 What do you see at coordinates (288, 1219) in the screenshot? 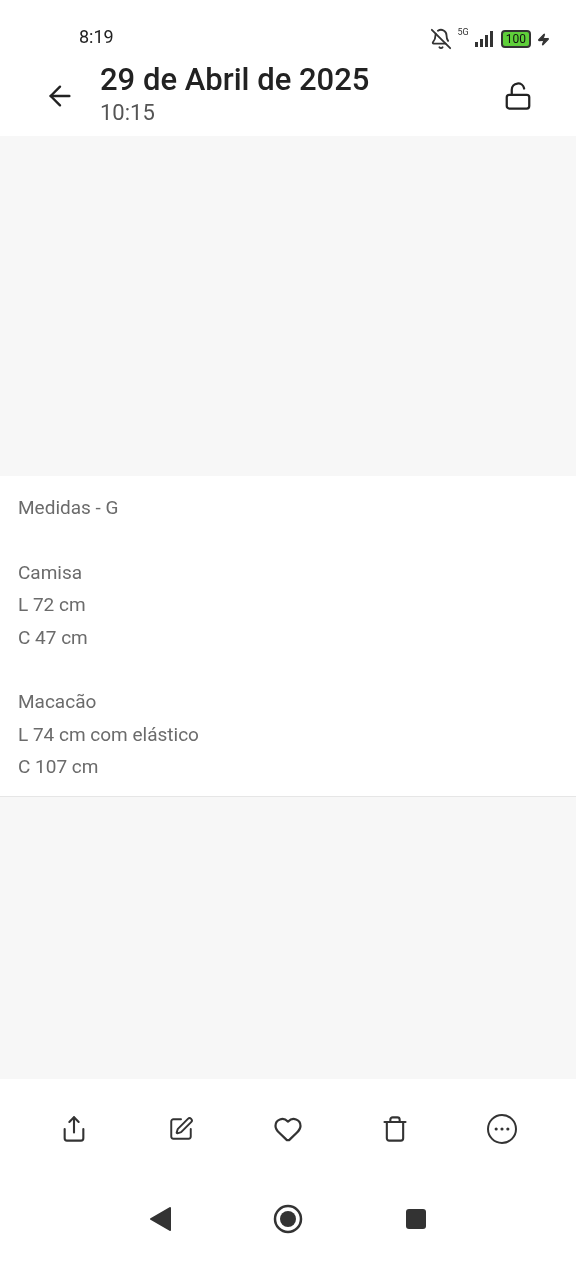
I see `nav-home-button` at bounding box center [288, 1219].